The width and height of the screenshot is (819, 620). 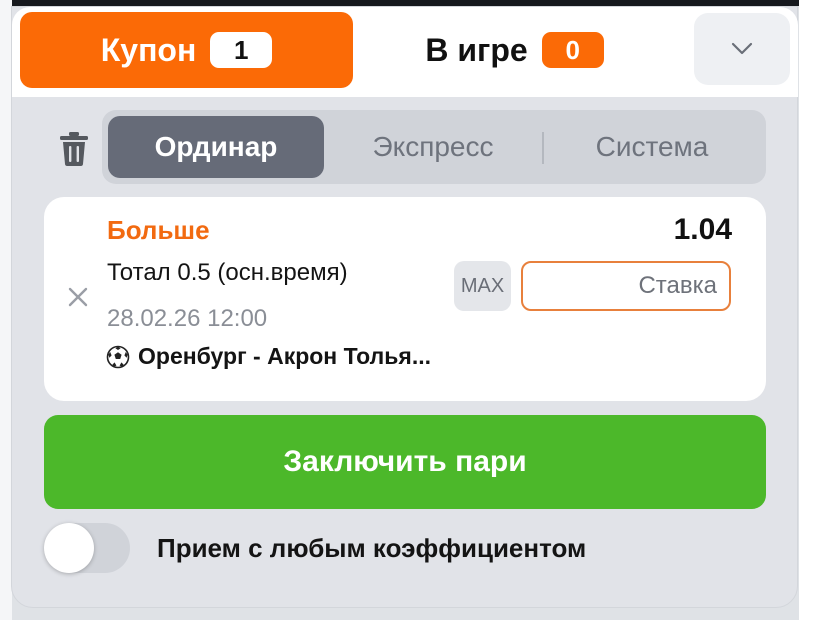 I want to click on remove-bet-button, so click(x=78, y=297).